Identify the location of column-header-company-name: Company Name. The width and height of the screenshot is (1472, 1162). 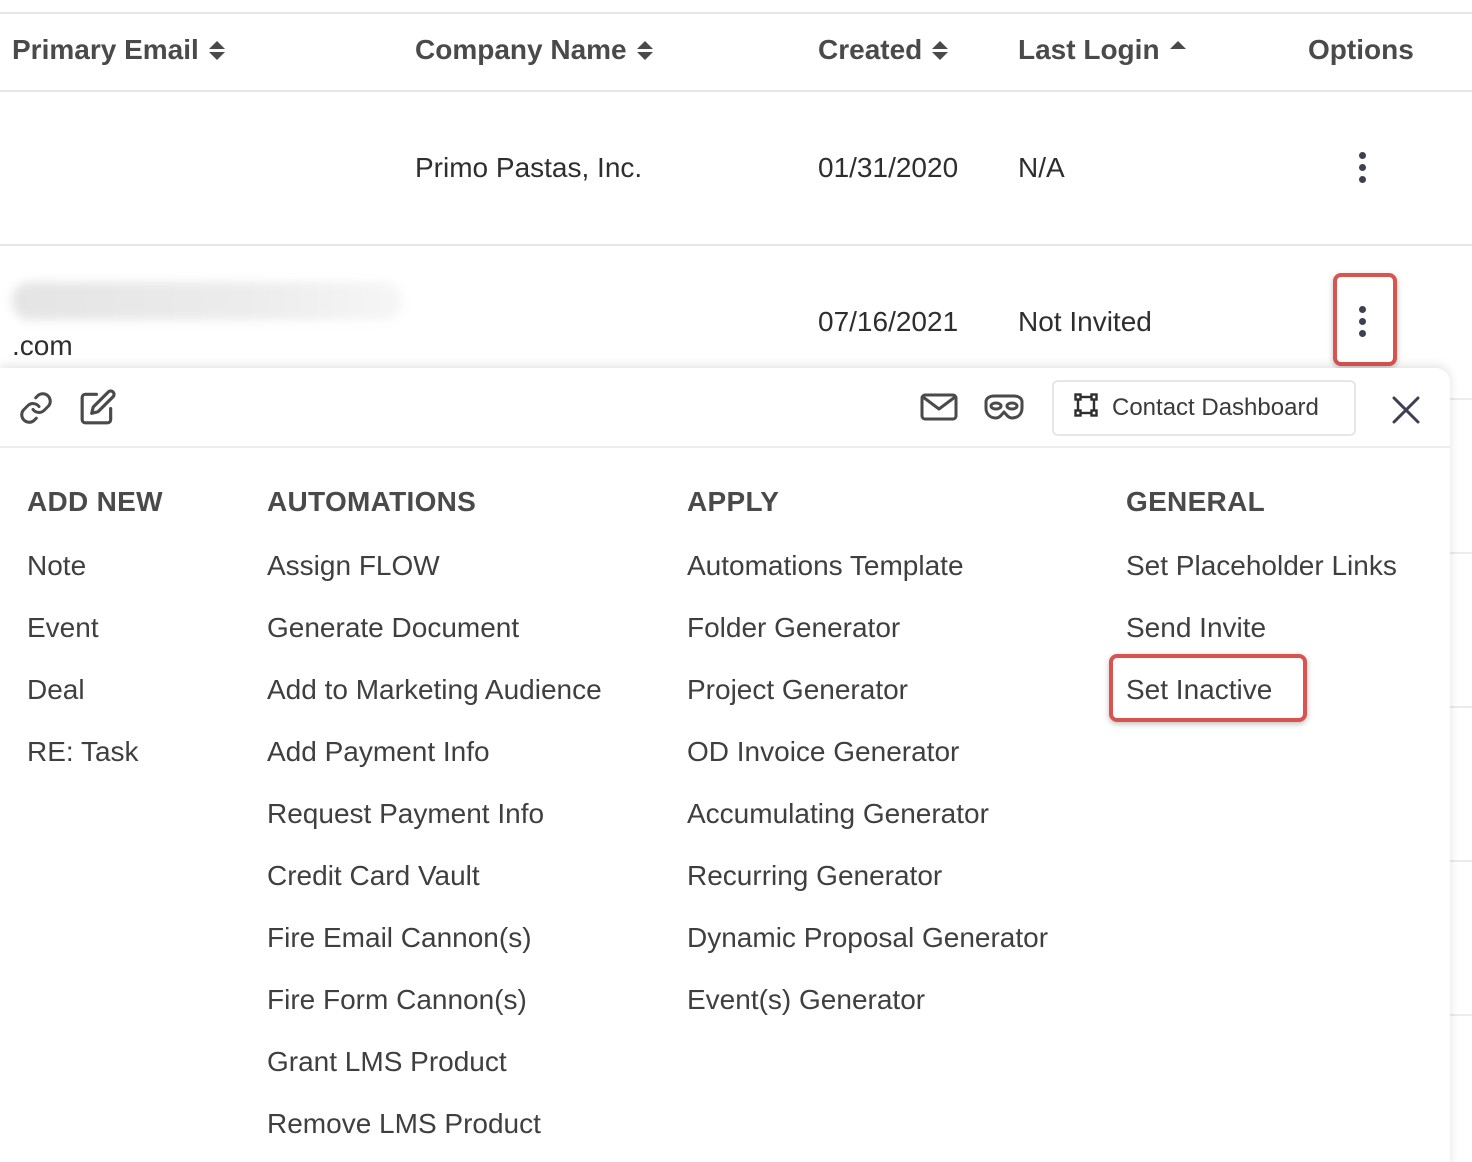
(534, 50).